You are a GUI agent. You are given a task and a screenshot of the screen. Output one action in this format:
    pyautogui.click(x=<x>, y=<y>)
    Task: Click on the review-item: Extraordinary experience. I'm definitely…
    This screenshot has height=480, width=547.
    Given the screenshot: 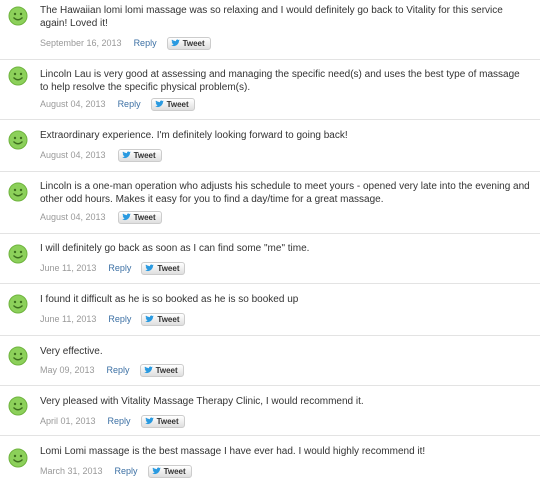 What is the action you would take?
    pyautogui.click(x=270, y=146)
    